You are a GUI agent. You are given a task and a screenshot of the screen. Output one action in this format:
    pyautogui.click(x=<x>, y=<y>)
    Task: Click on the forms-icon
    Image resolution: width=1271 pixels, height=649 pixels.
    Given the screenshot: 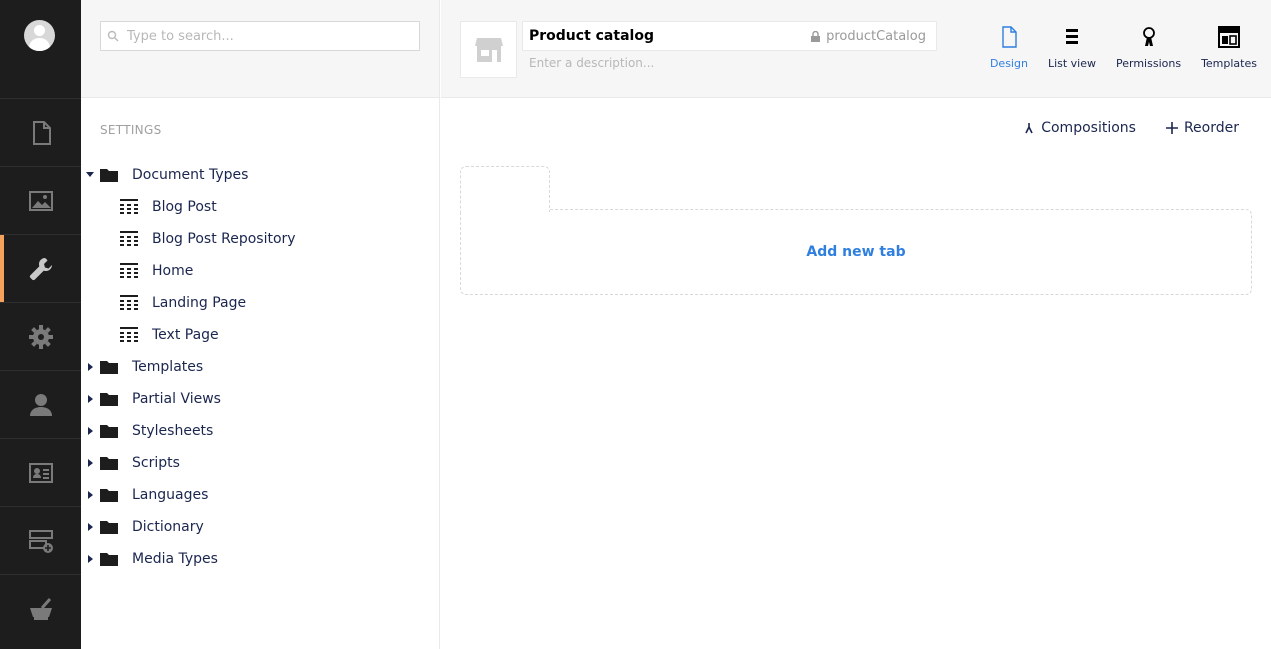 What is the action you would take?
    pyautogui.click(x=40, y=541)
    